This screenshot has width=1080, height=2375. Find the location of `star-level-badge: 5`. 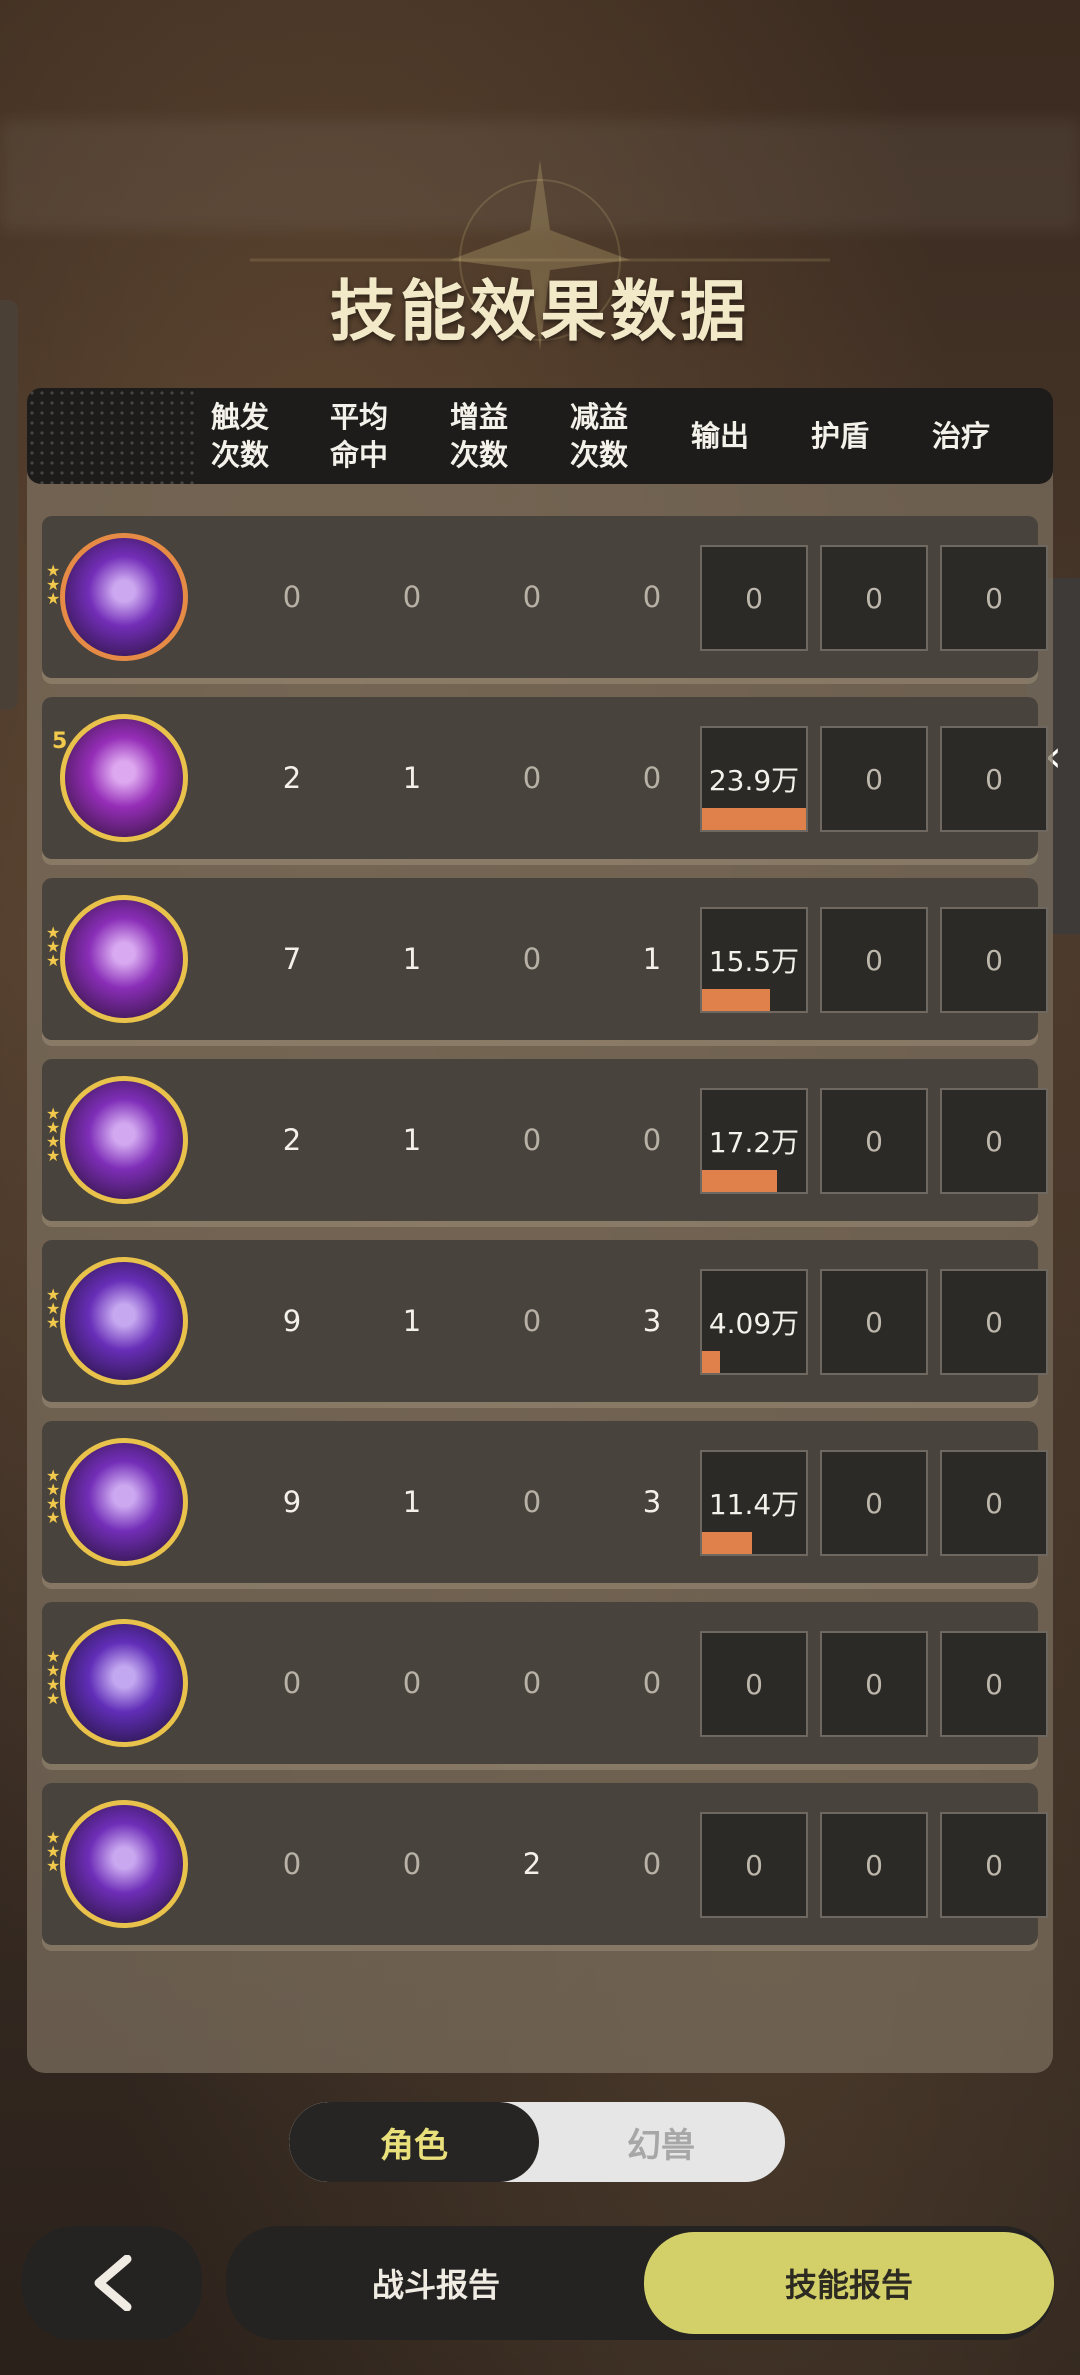

star-level-badge: 5 is located at coordinates (60, 741).